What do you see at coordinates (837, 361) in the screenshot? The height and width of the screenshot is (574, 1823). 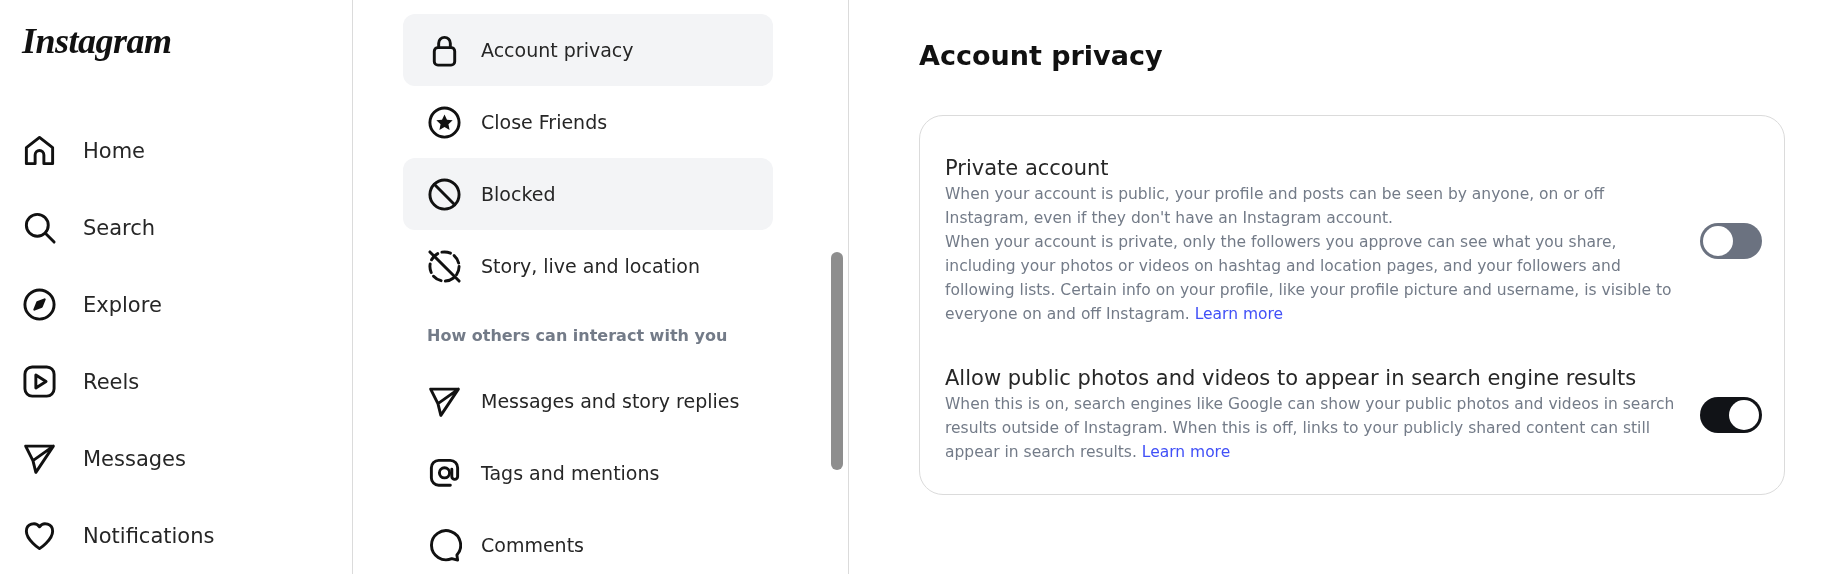 I see `scrollbar` at bounding box center [837, 361].